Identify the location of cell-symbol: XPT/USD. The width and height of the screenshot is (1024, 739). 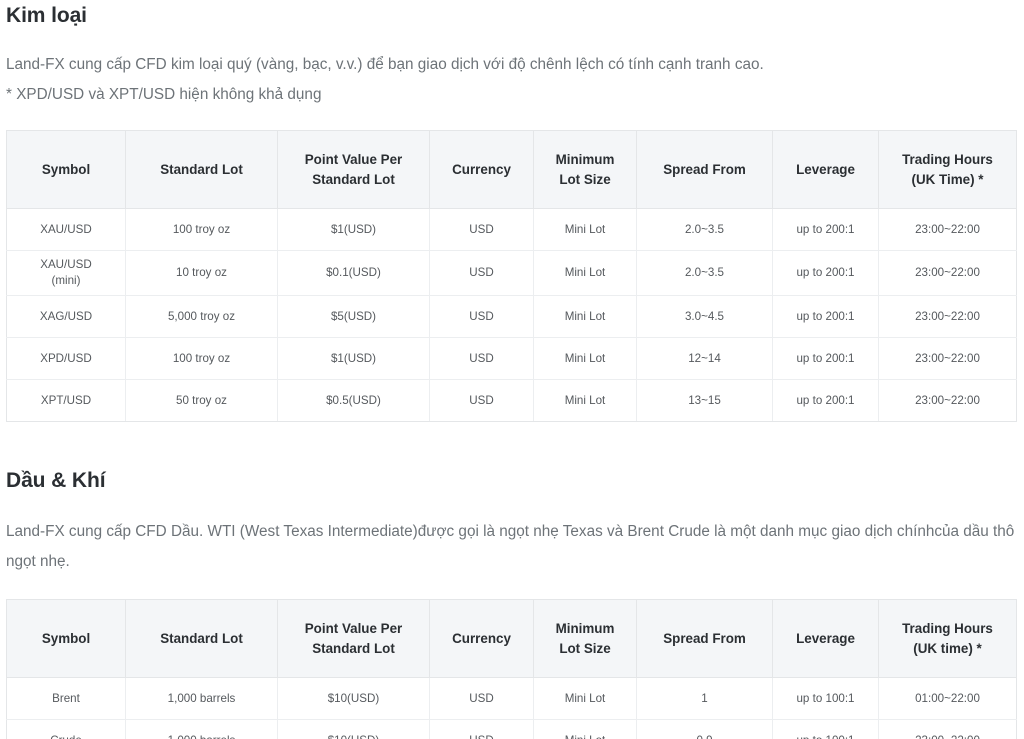
(66, 400).